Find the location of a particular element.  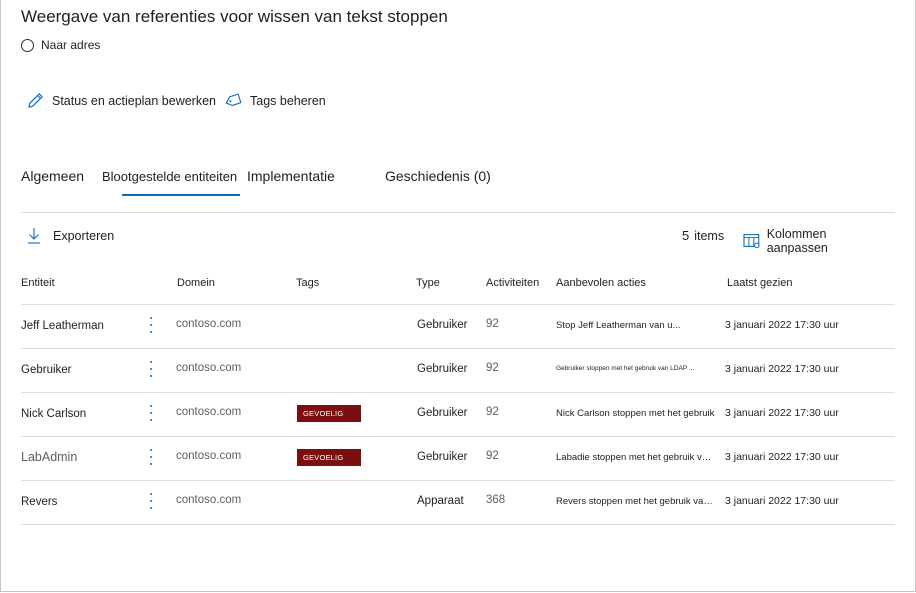

entity-name: Nick Carlson is located at coordinates (53, 414).